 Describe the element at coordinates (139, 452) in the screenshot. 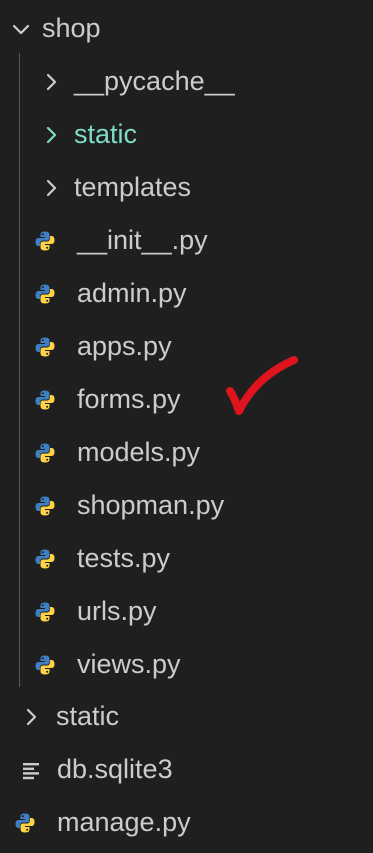

I see `file-label: models.py` at that location.